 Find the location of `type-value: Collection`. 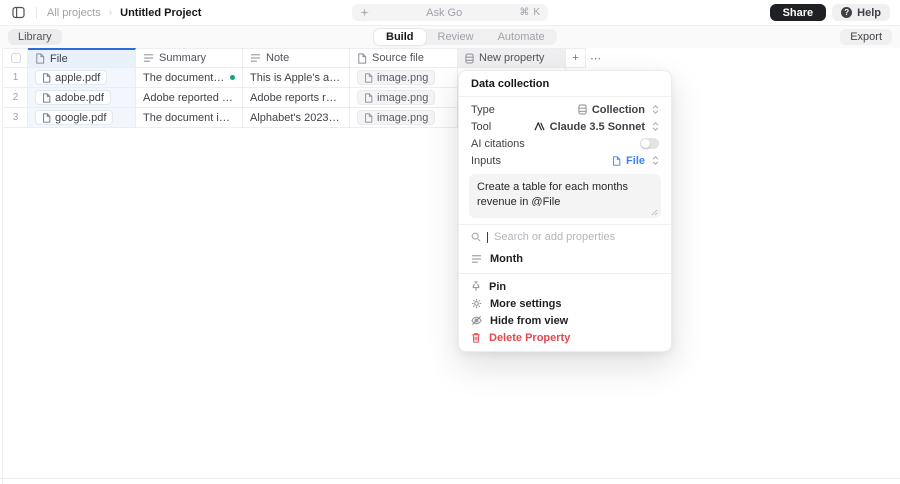

type-value: Collection is located at coordinates (618, 109).